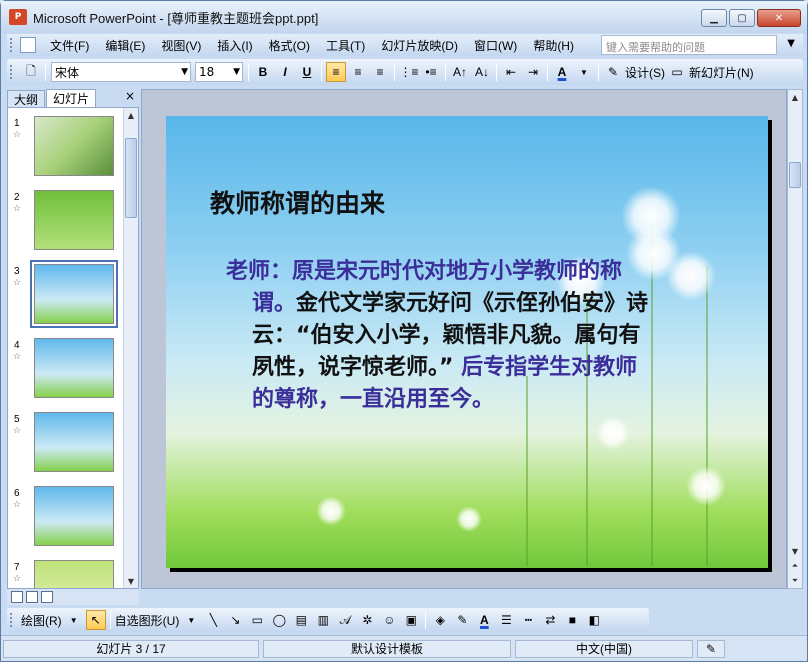  Describe the element at coordinates (711, 648) in the screenshot. I see `spellcheck-icon: ✎` at that location.